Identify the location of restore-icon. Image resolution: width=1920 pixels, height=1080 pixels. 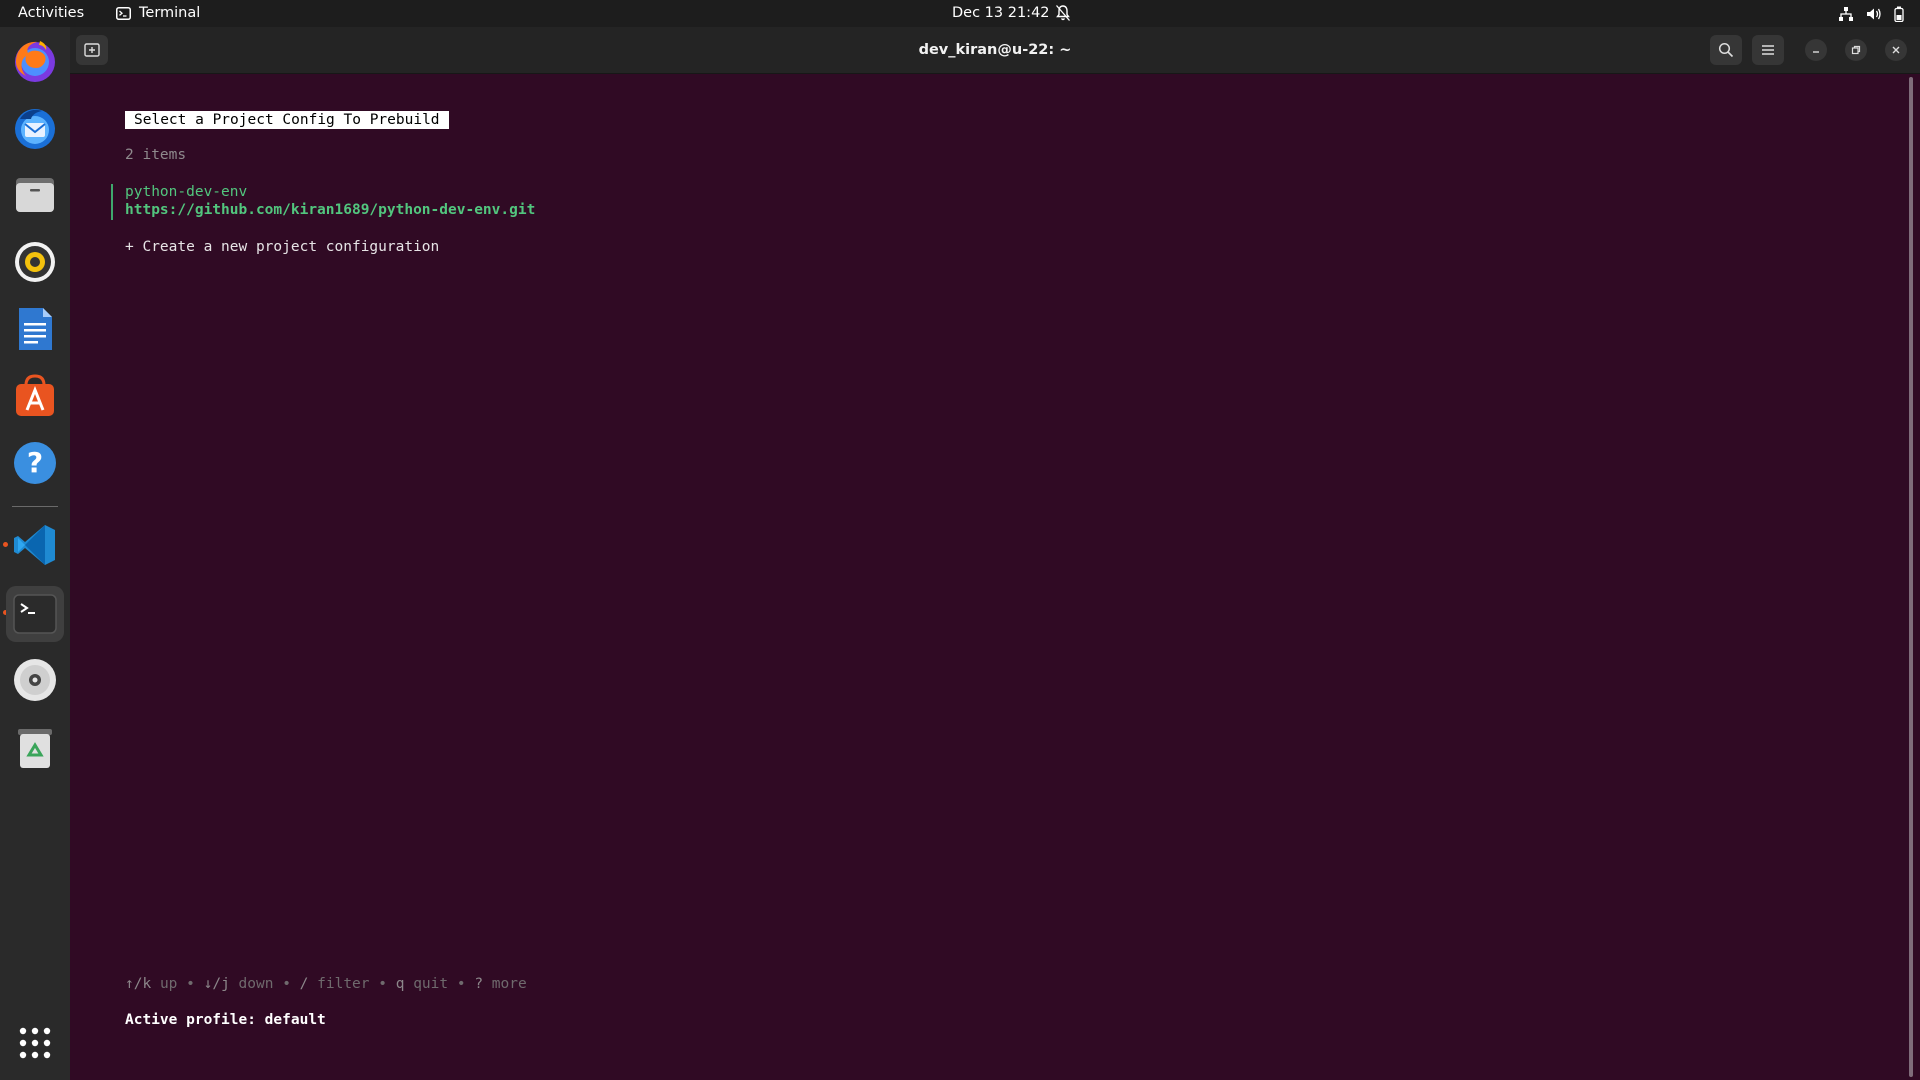
(1856, 50).